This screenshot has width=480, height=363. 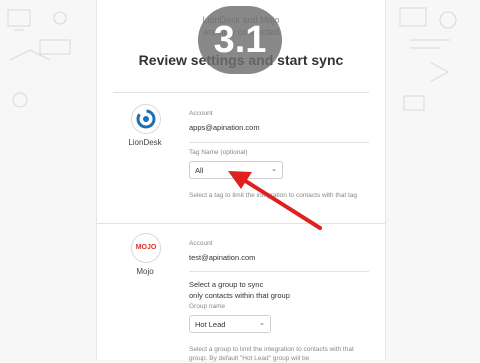 What do you see at coordinates (201, 113) in the screenshot?
I see `liondesk-account-label: Account` at bounding box center [201, 113].